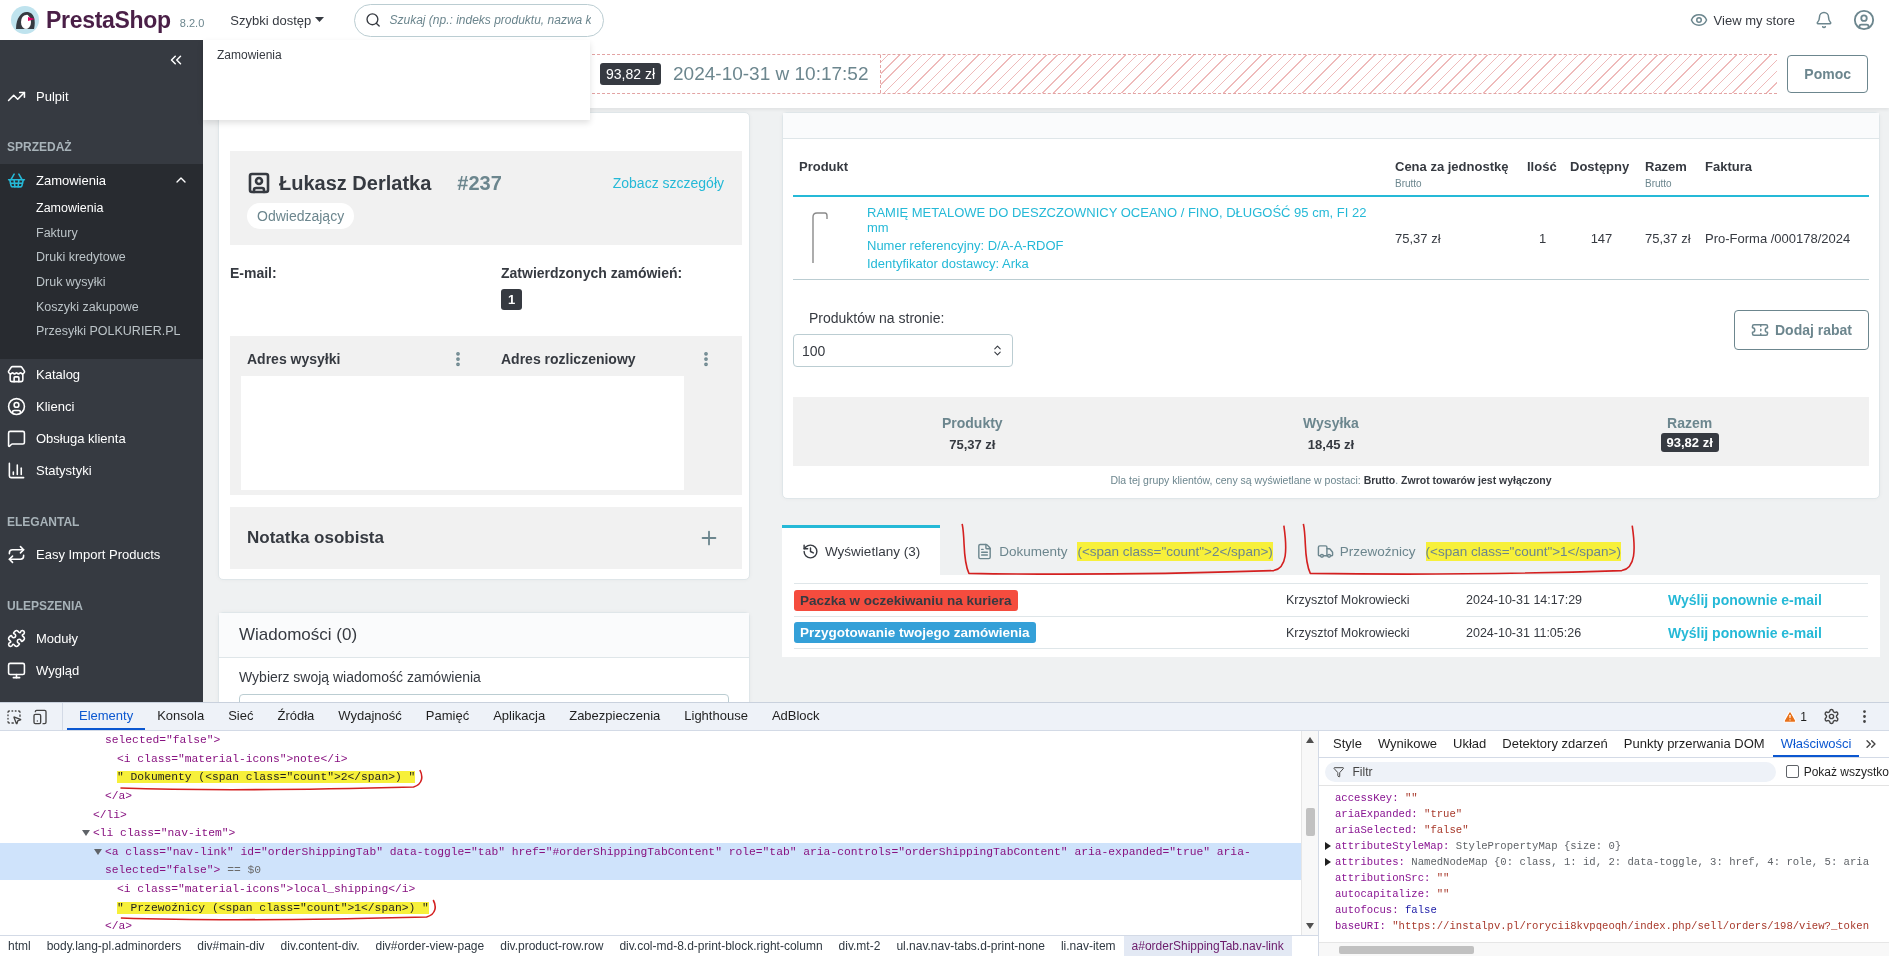 The width and height of the screenshot is (1889, 956). I want to click on history-icon, so click(810, 551).